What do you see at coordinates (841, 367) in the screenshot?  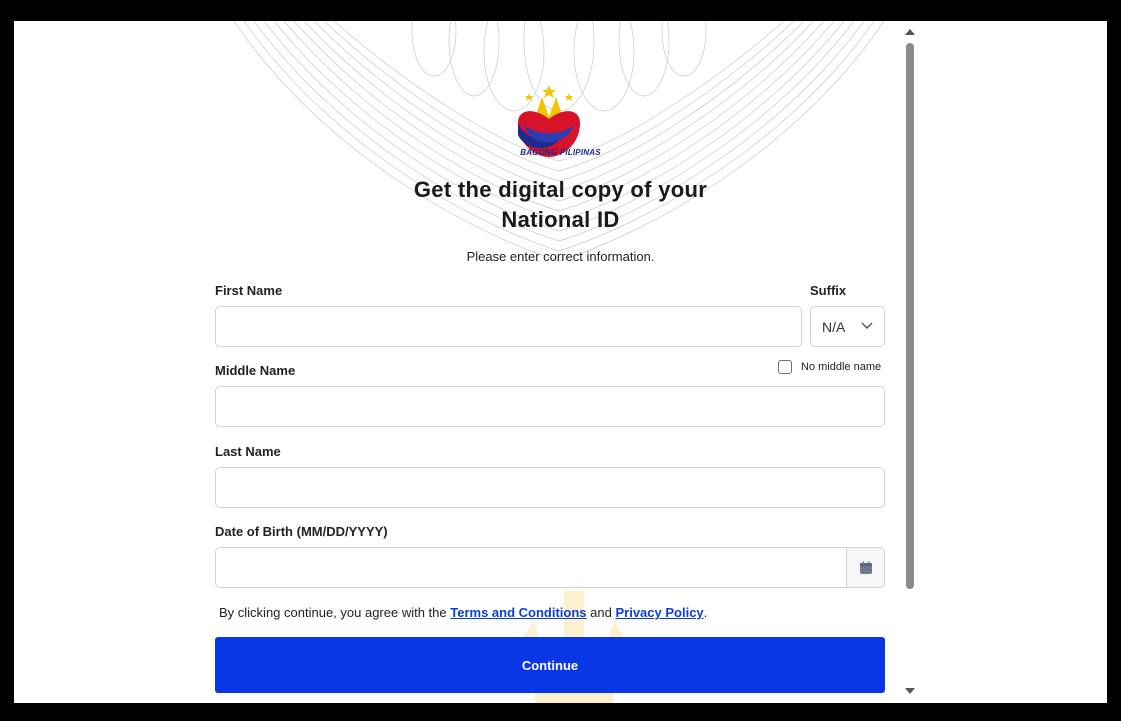 I see `no-middle-name-label: No middle name` at bounding box center [841, 367].